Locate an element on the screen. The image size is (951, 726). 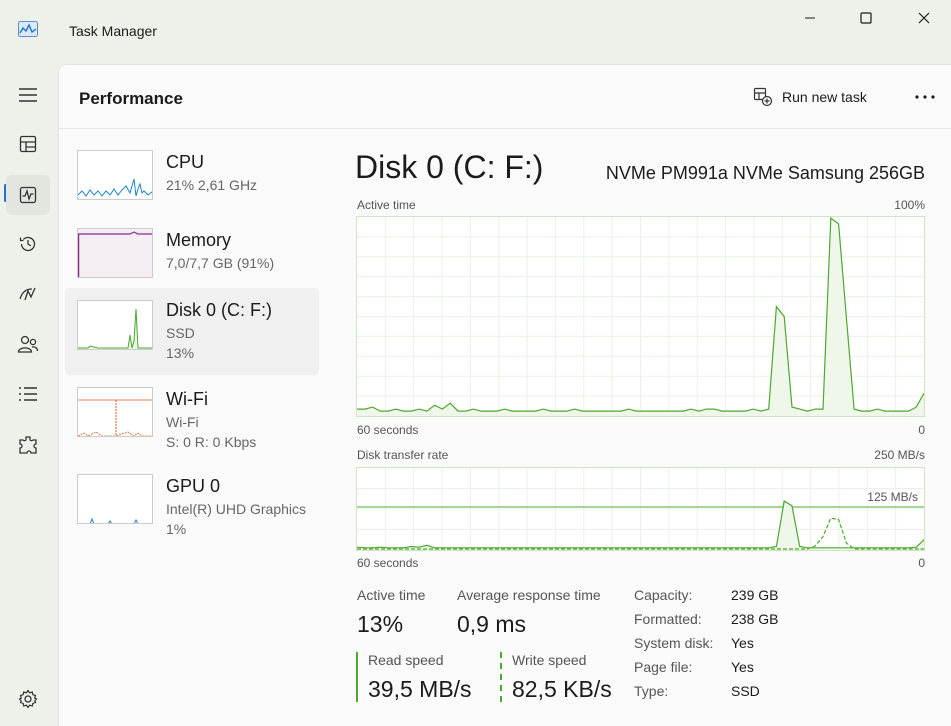
read-speed-value: 39,5 MB/s is located at coordinates (420, 689).